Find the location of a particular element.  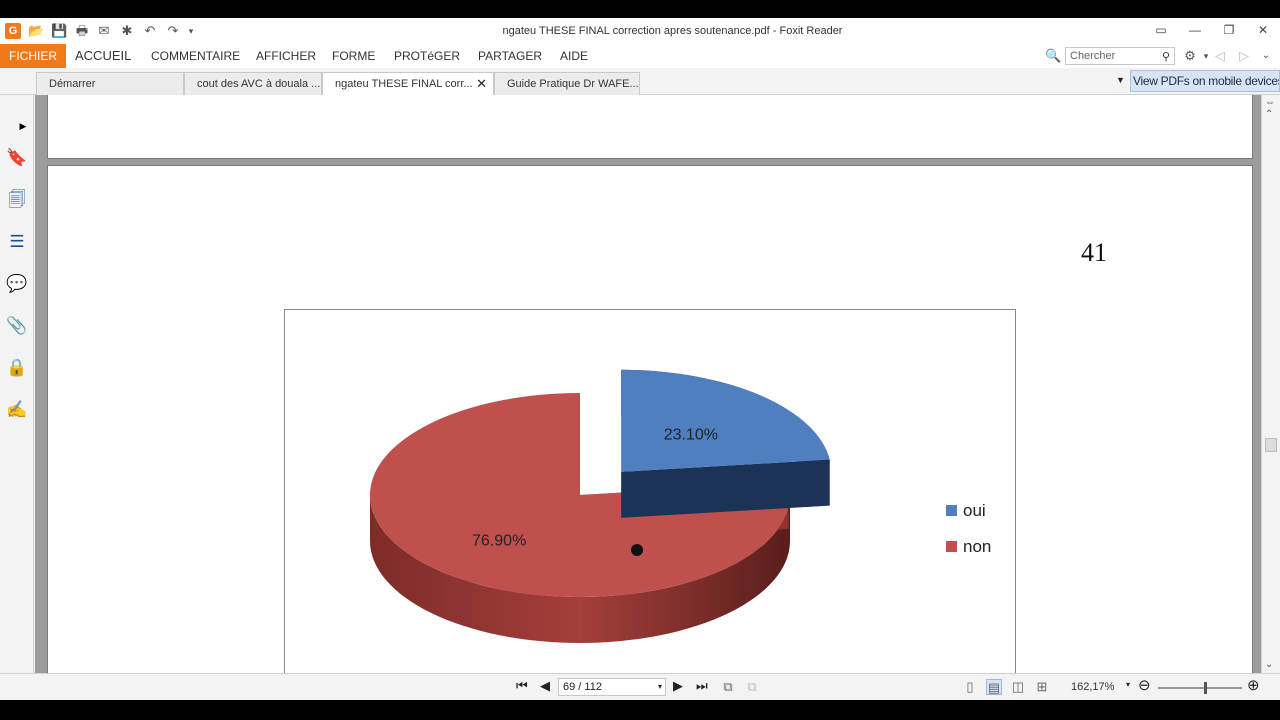

close-button: ✕ is located at coordinates (1263, 30).